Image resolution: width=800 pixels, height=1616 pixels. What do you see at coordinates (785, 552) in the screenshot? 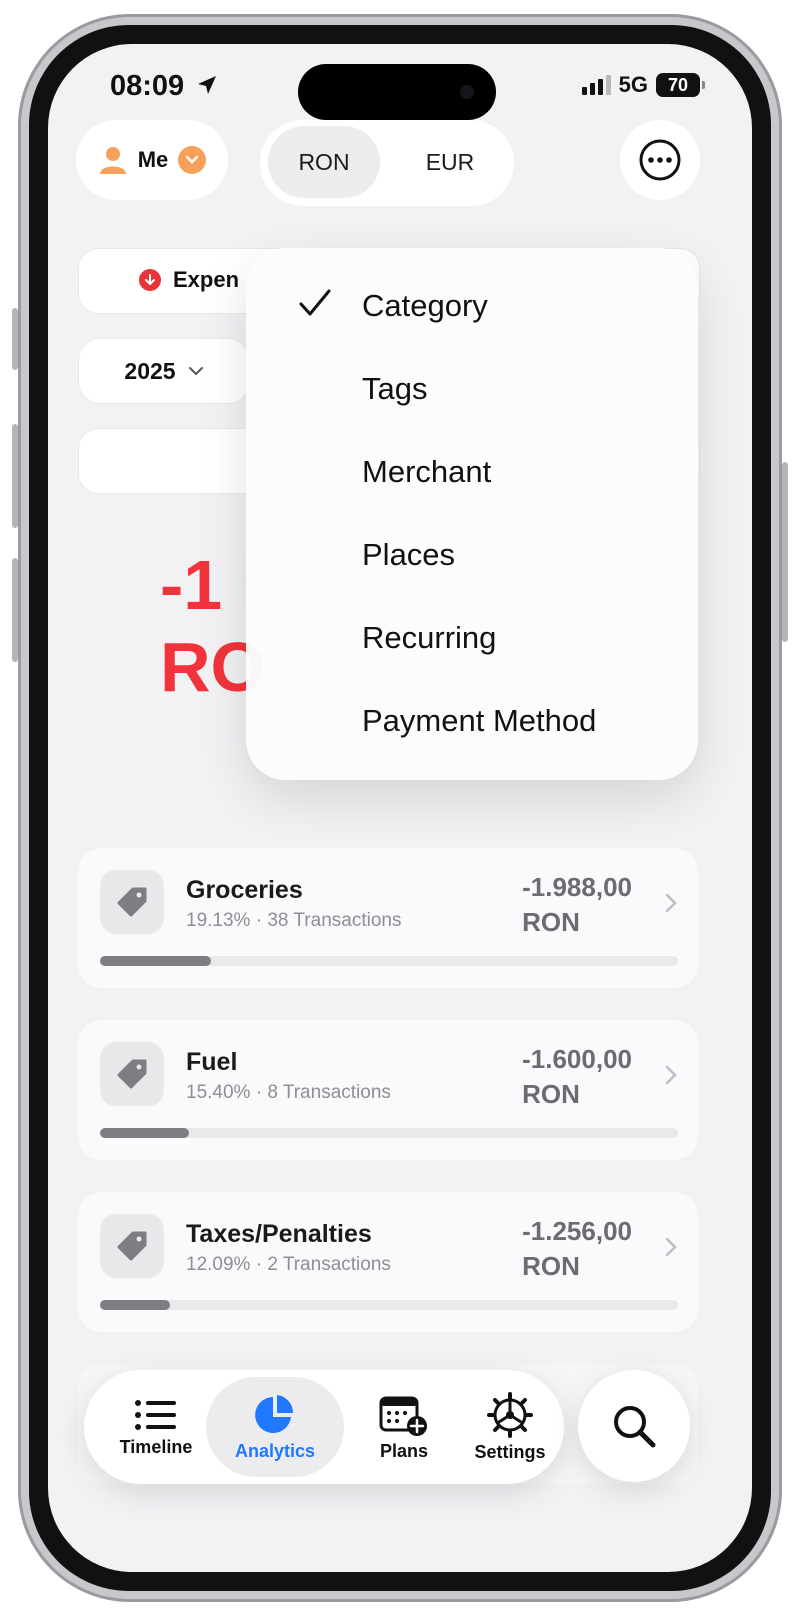
I see `power-button` at bounding box center [785, 552].